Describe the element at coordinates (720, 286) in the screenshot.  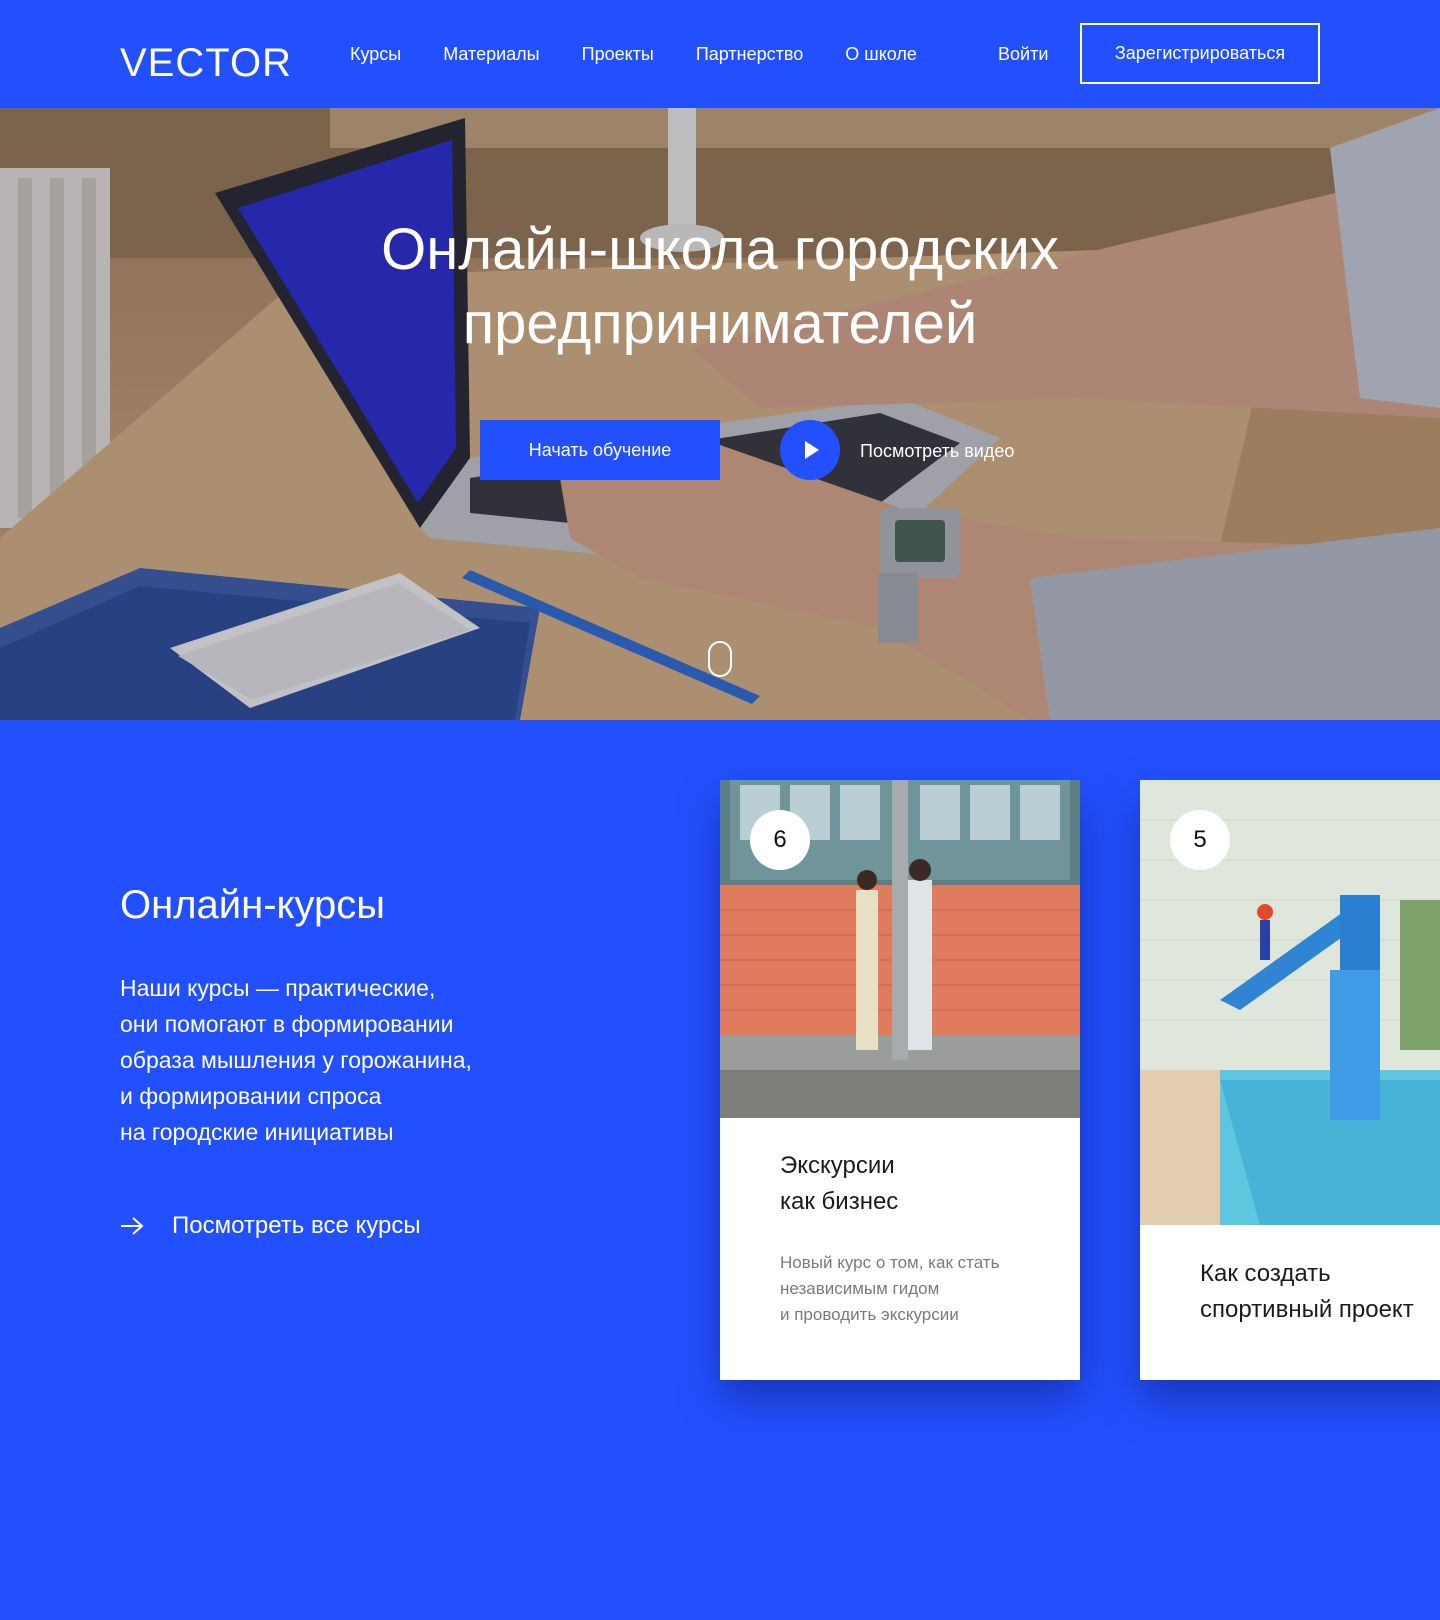
I see `hero-title: Онлайн-школа городских предпринимателей` at that location.